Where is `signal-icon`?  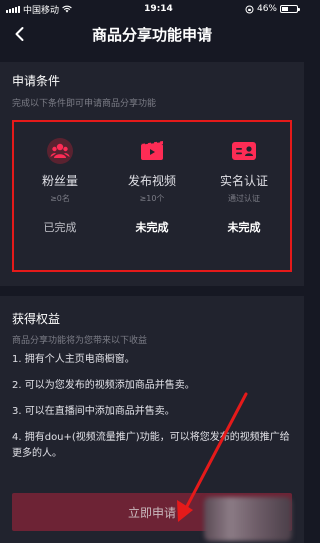
signal-icon is located at coordinates (13, 9).